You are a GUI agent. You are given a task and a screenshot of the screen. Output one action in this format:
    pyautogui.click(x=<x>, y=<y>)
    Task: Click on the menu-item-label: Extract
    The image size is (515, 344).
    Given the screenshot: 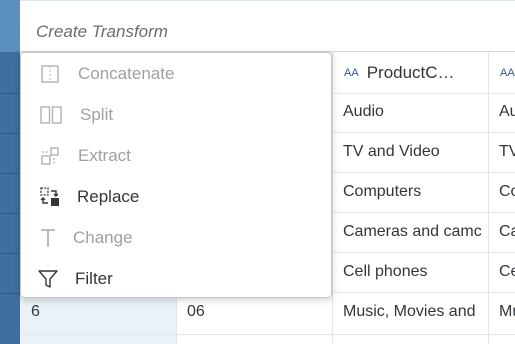 What is the action you would take?
    pyautogui.click(x=104, y=155)
    